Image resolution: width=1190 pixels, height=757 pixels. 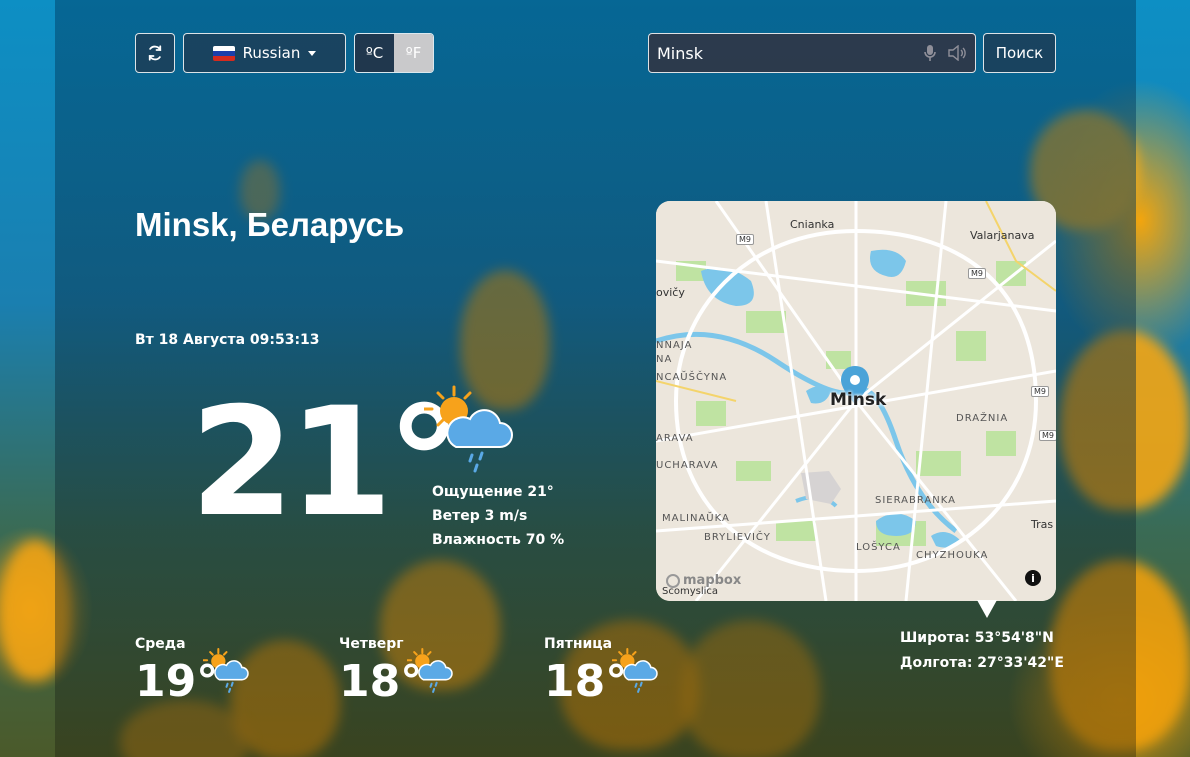 What do you see at coordinates (1002, 235) in the screenshot?
I see `map-label: Valarjanava` at bounding box center [1002, 235].